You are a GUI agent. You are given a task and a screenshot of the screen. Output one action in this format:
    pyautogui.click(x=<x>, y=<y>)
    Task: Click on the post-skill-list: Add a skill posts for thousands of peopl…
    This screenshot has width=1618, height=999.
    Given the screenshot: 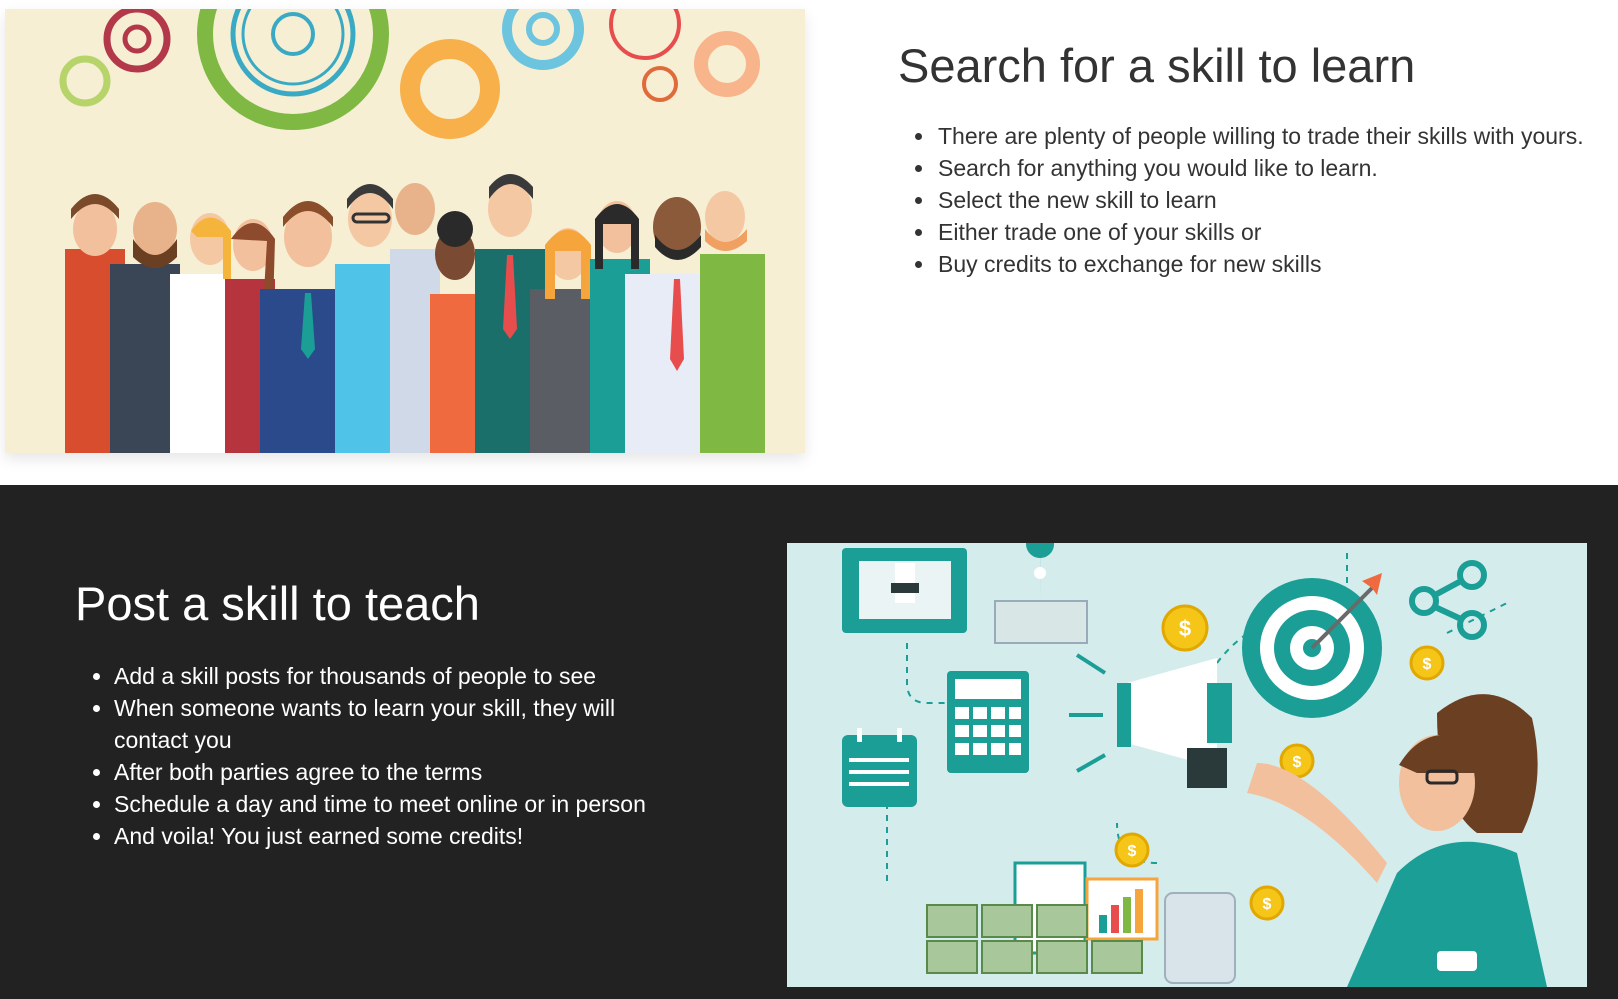 What is the action you would take?
    pyautogui.click(x=385, y=756)
    